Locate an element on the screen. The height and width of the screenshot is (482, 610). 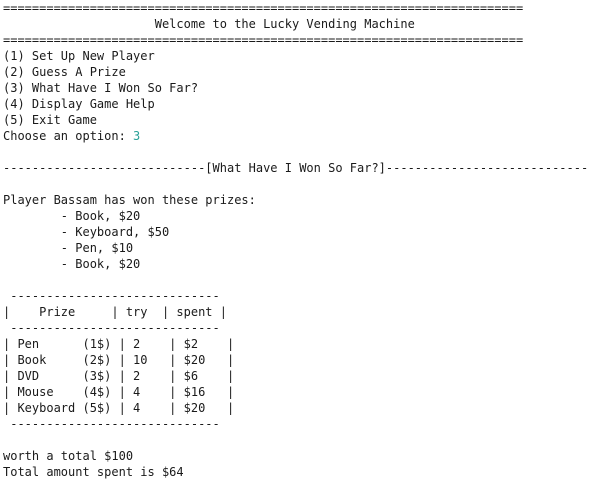
menu-item-game-help: (4) Display Game Help is located at coordinates (79, 104).